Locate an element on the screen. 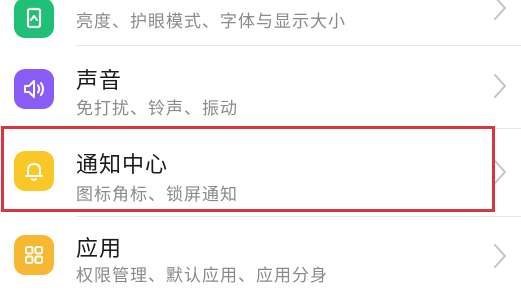 The height and width of the screenshot is (299, 521). settings-item-title: 通知中心 is located at coordinates (122, 165).